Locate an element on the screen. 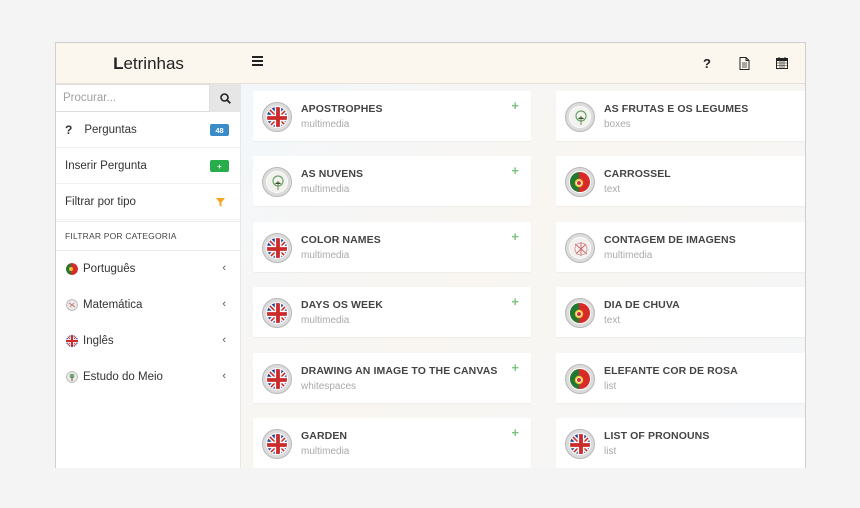 The image size is (860, 508). card-type: boxes is located at coordinates (617, 124).